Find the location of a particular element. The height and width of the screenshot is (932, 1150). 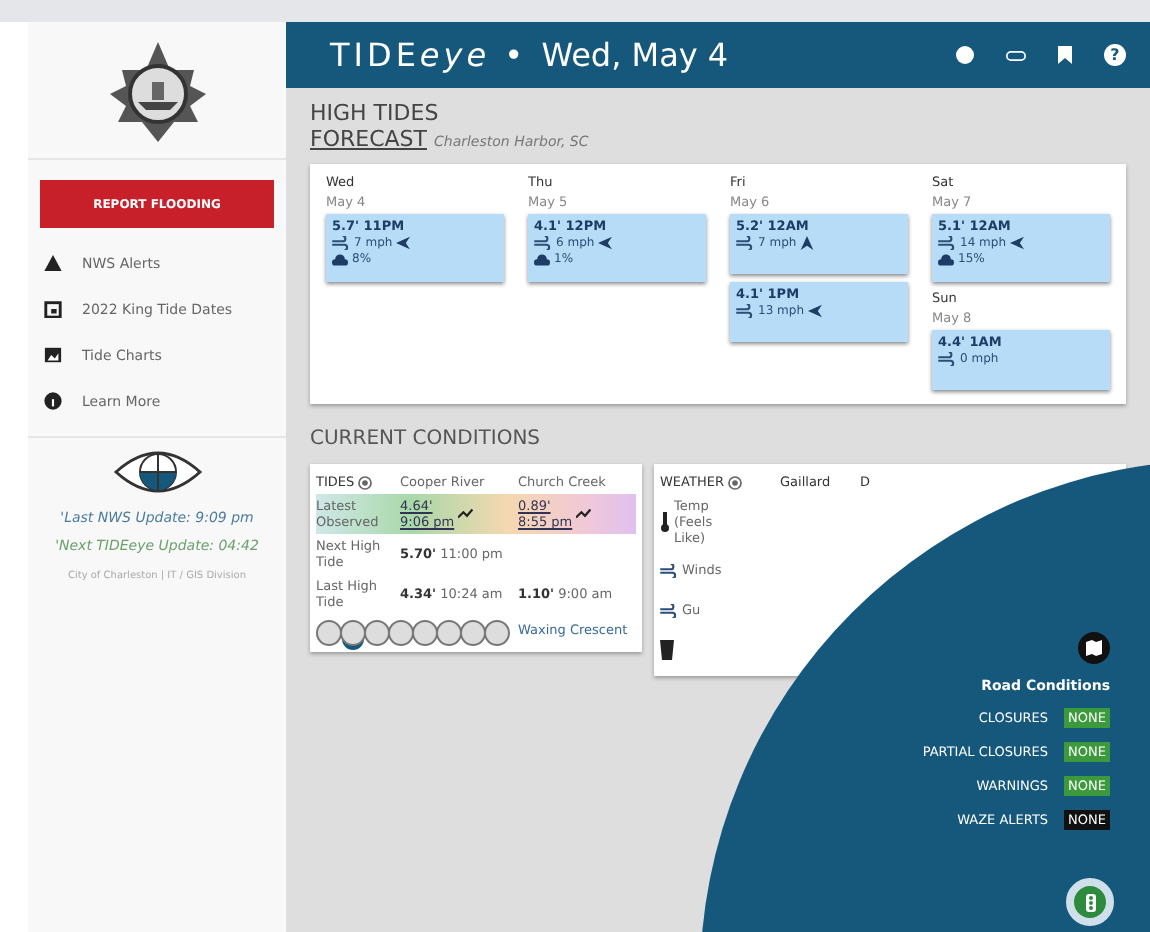

bookmark-icon is located at coordinates (1065, 55).